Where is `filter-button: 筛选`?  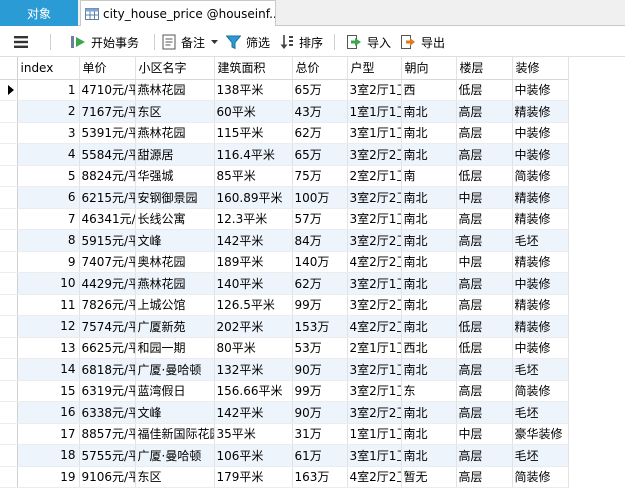 filter-button: 筛选 is located at coordinates (248, 42).